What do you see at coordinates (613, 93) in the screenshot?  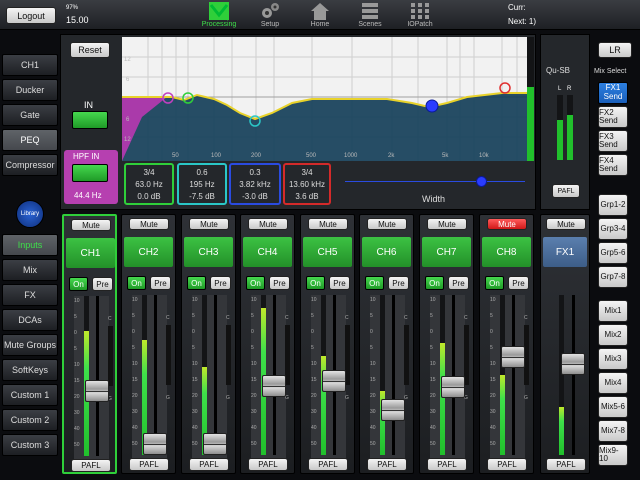 I see `fx1-send-button: FX1 Send` at bounding box center [613, 93].